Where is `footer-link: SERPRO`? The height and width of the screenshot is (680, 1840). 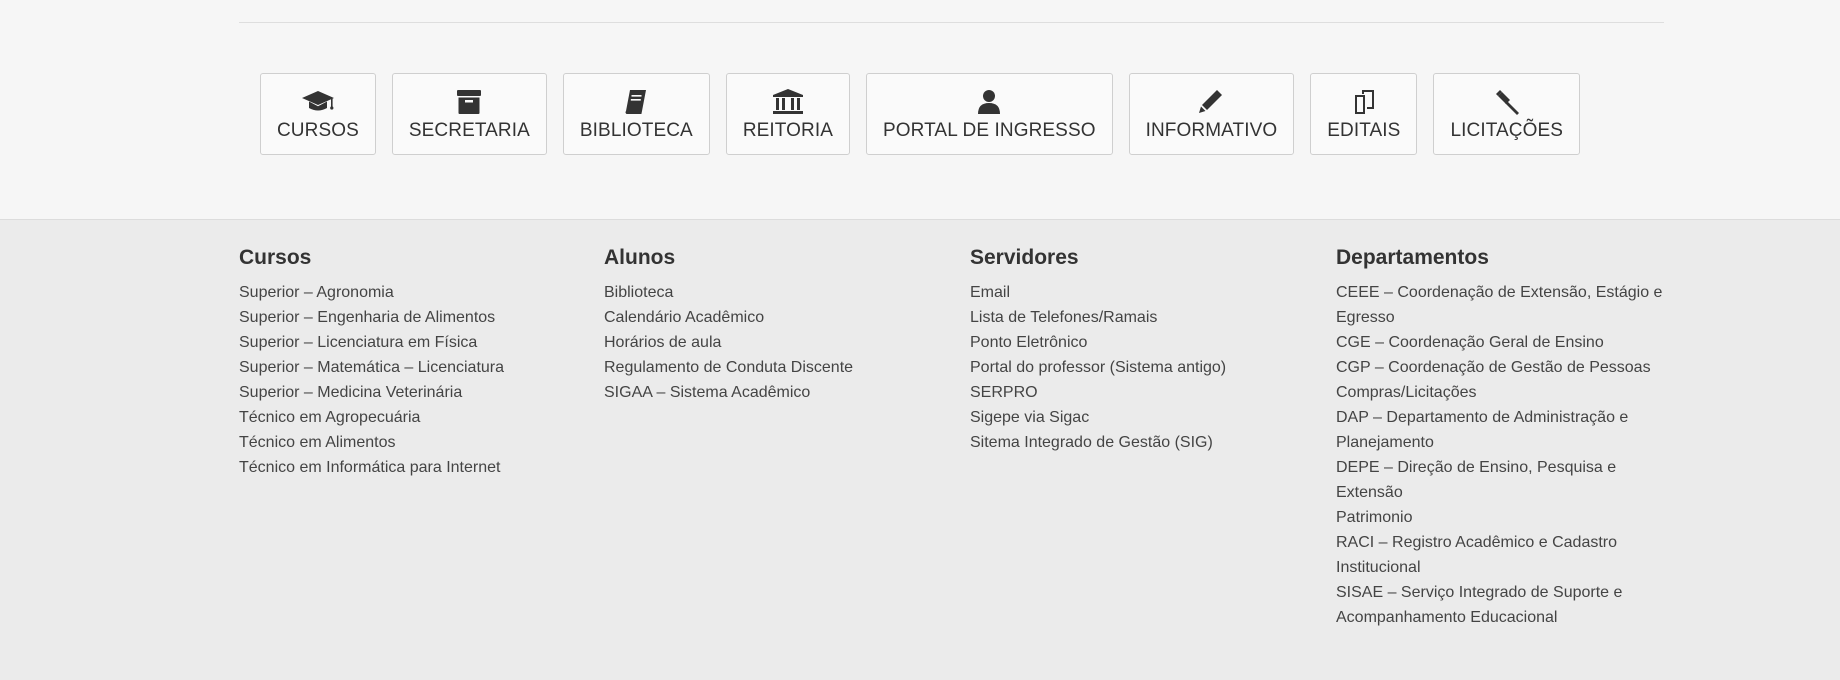 footer-link: SERPRO is located at coordinates (1145, 392).